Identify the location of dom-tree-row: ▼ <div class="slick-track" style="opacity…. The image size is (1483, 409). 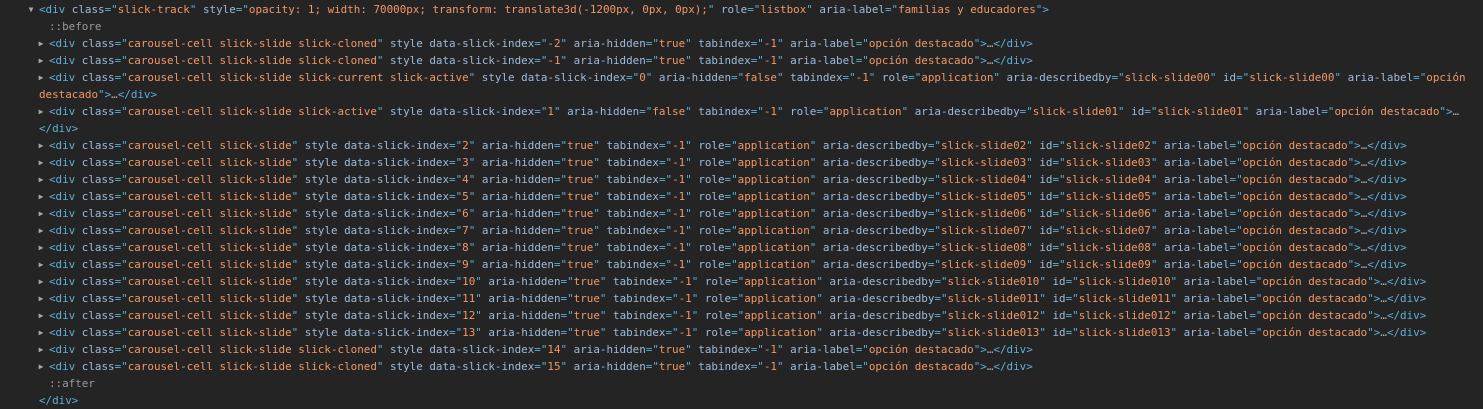
(741, 9).